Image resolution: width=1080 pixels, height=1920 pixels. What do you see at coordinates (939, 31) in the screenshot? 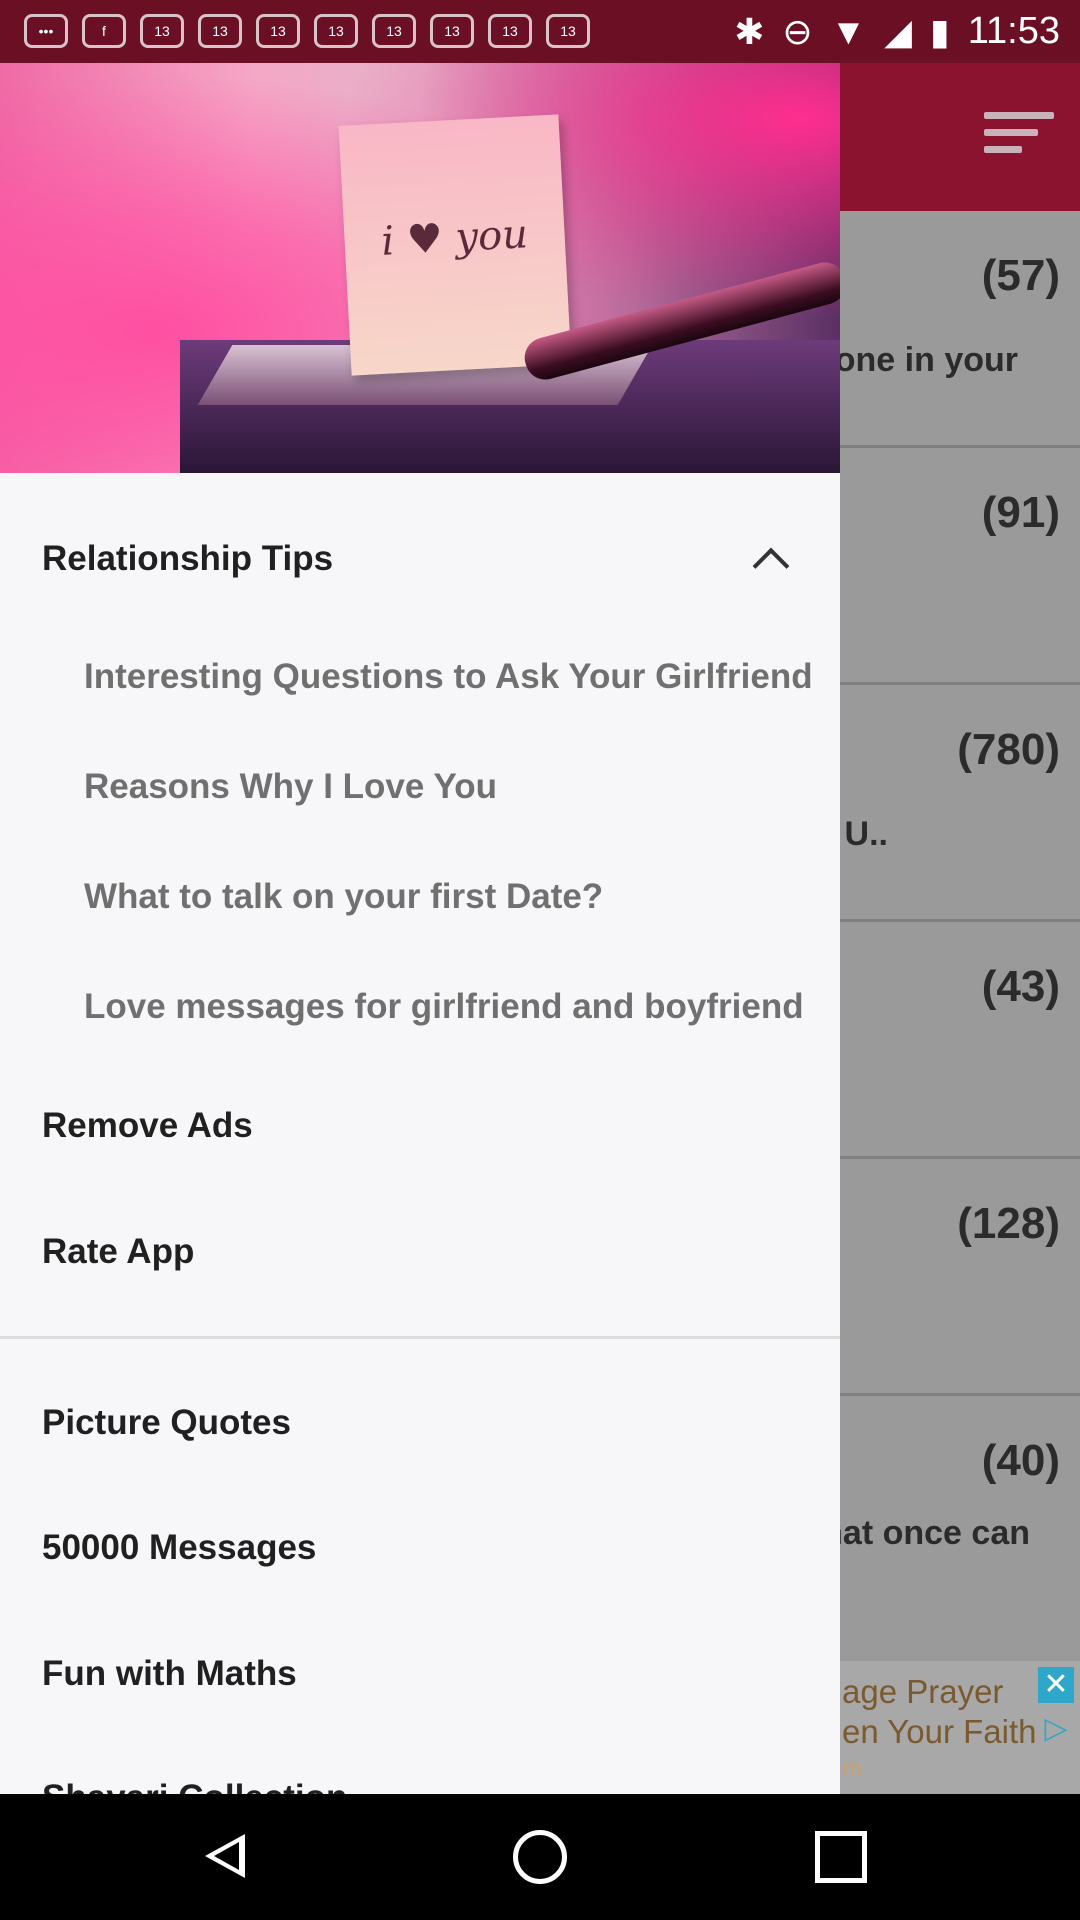
I see `battery-icon: ▮` at bounding box center [939, 31].